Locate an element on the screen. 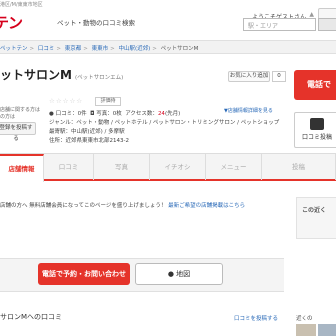 This screenshot has height=336, width=336. shop-detail-link: ▼店舗情報詳細を見る is located at coordinates (248, 110).